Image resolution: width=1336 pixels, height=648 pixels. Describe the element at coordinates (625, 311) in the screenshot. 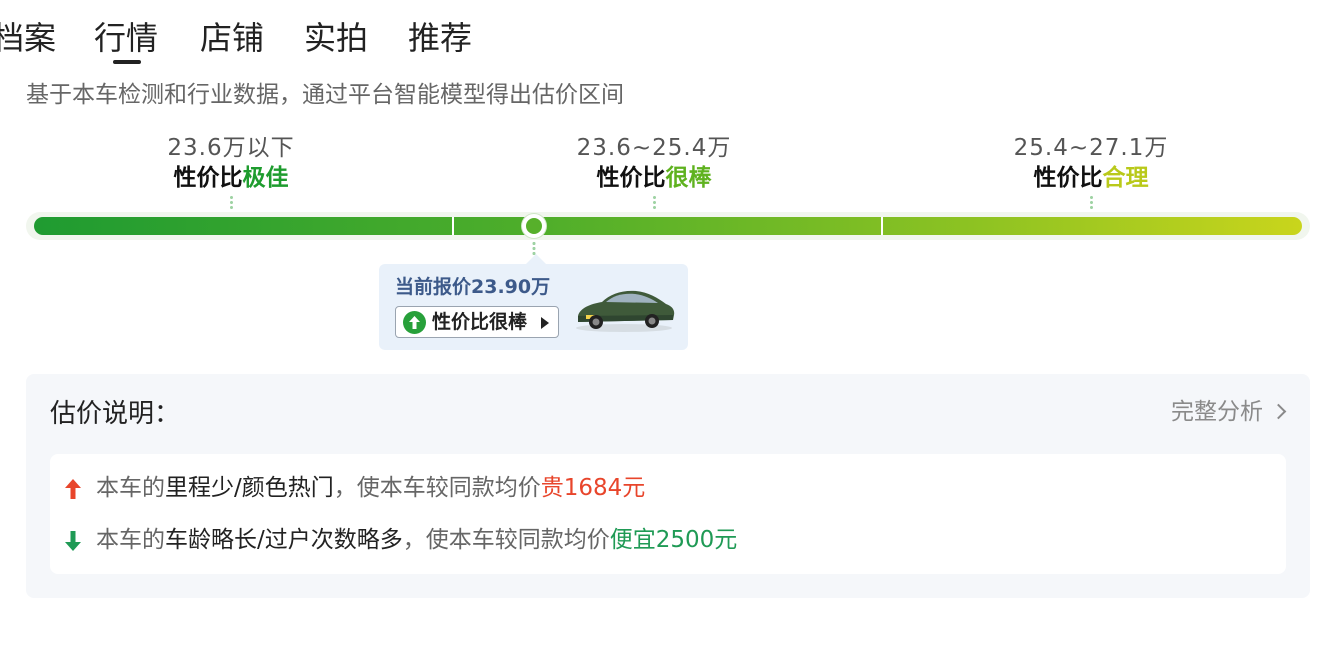

I see `car-thumbnail-image` at that location.